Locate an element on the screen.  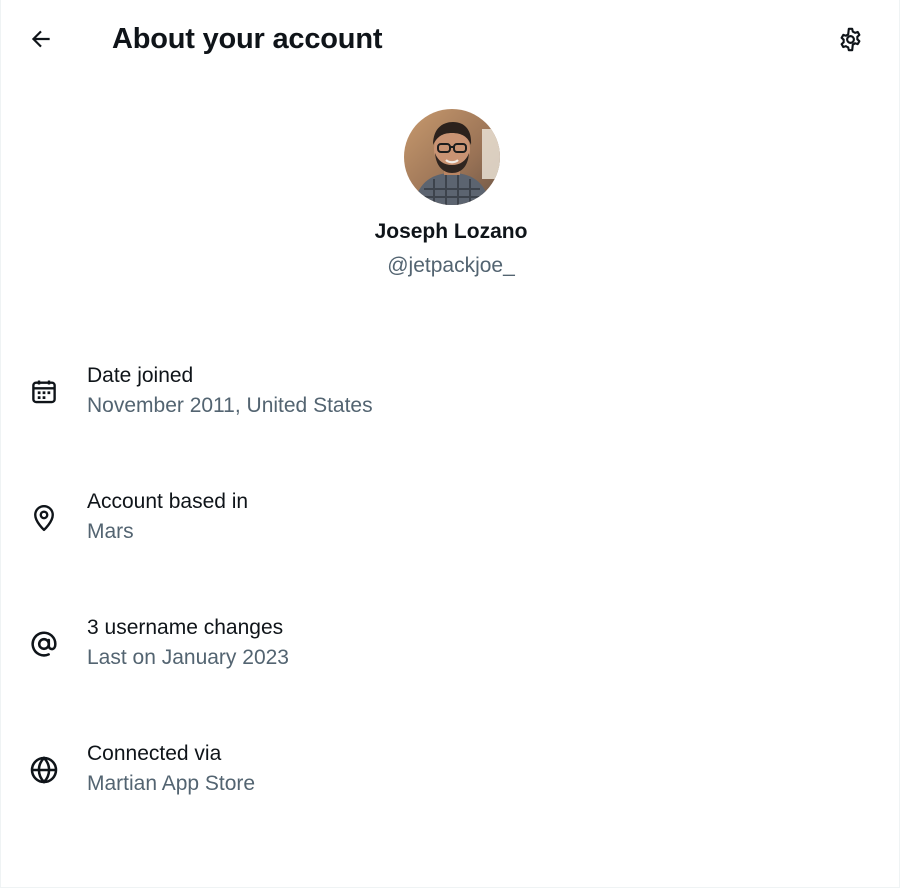
location-pin-icon is located at coordinates (44, 518).